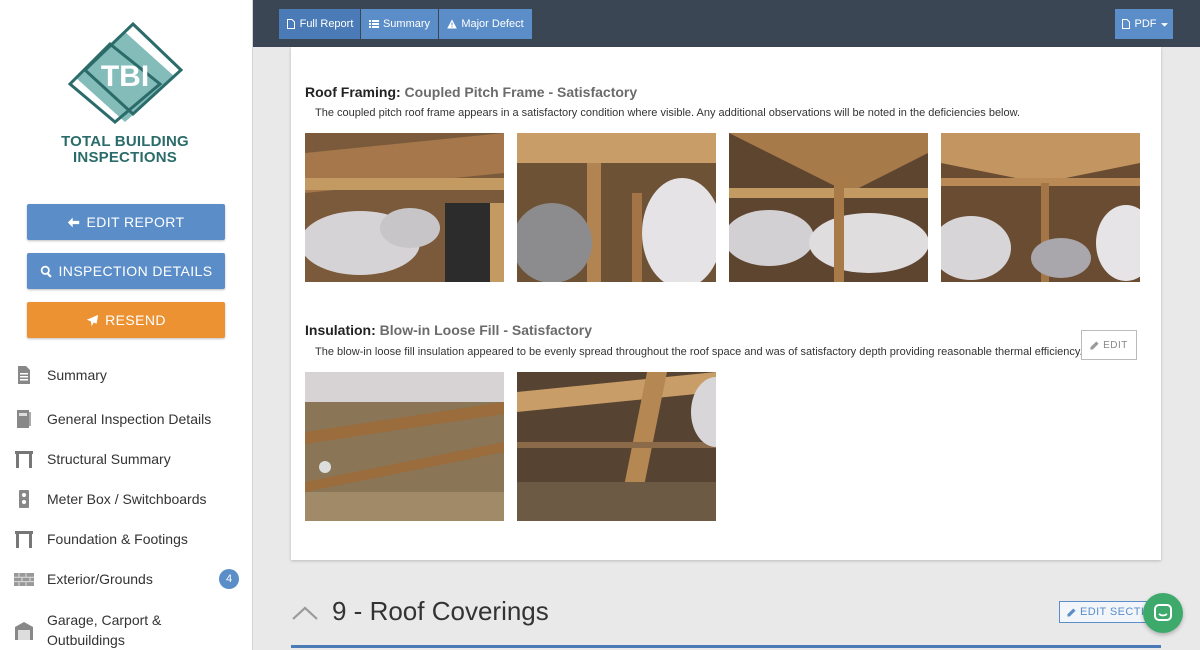 Image resolution: width=1200 pixels, height=650 pixels. Describe the element at coordinates (726, 646) in the screenshot. I see `section-divider` at that location.